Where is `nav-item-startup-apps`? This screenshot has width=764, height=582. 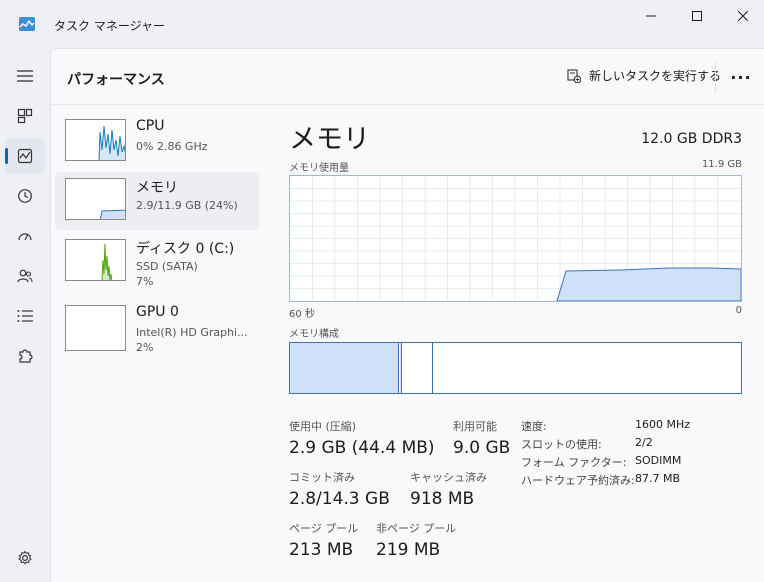
nav-item-startup-apps is located at coordinates (25, 236).